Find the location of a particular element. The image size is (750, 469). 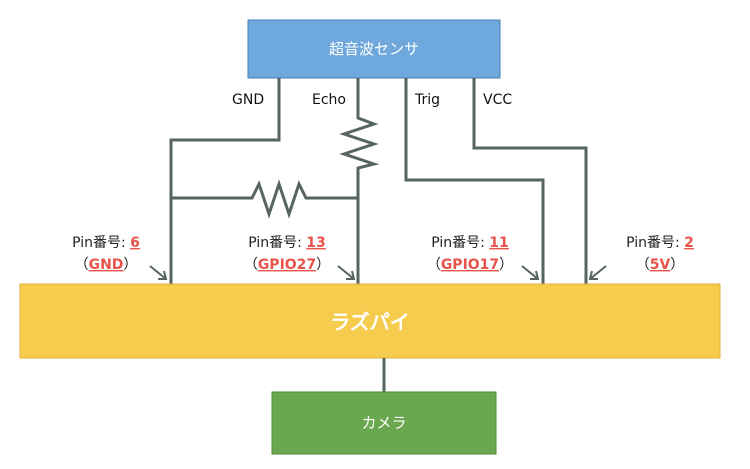

pin-annotation-gpio27: Pin番号: 13 （GPIO27） is located at coordinates (300, 257).